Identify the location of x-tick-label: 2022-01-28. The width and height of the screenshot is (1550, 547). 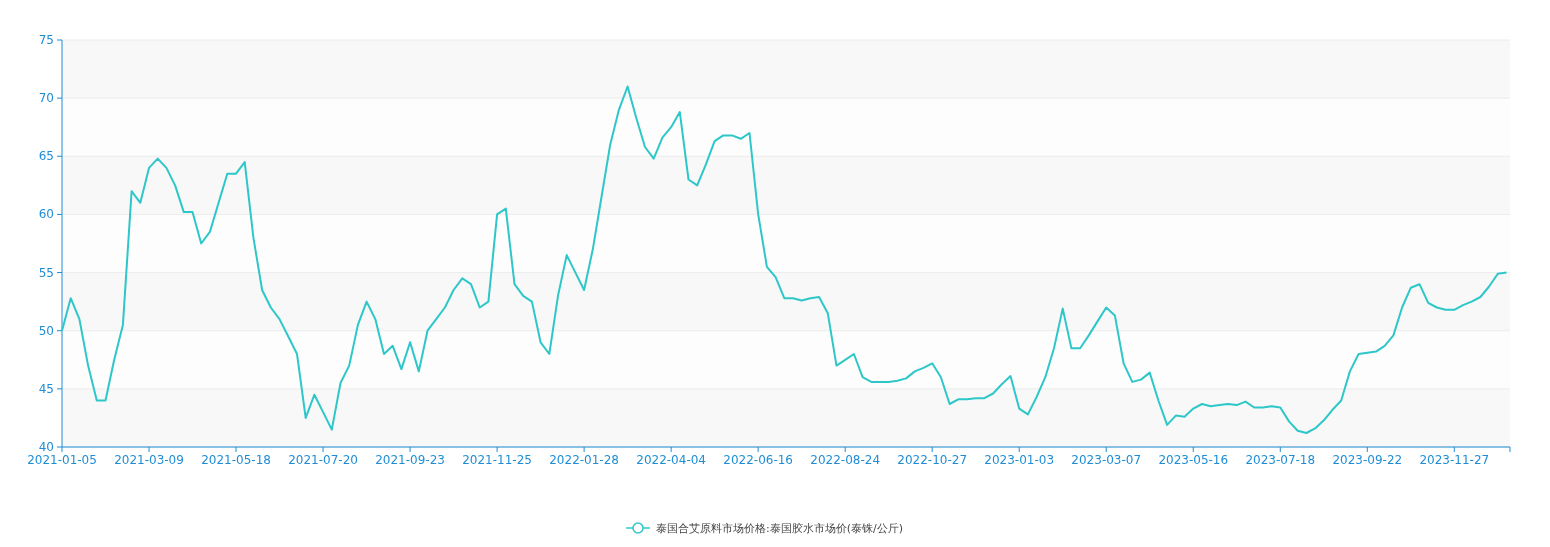
(584, 460).